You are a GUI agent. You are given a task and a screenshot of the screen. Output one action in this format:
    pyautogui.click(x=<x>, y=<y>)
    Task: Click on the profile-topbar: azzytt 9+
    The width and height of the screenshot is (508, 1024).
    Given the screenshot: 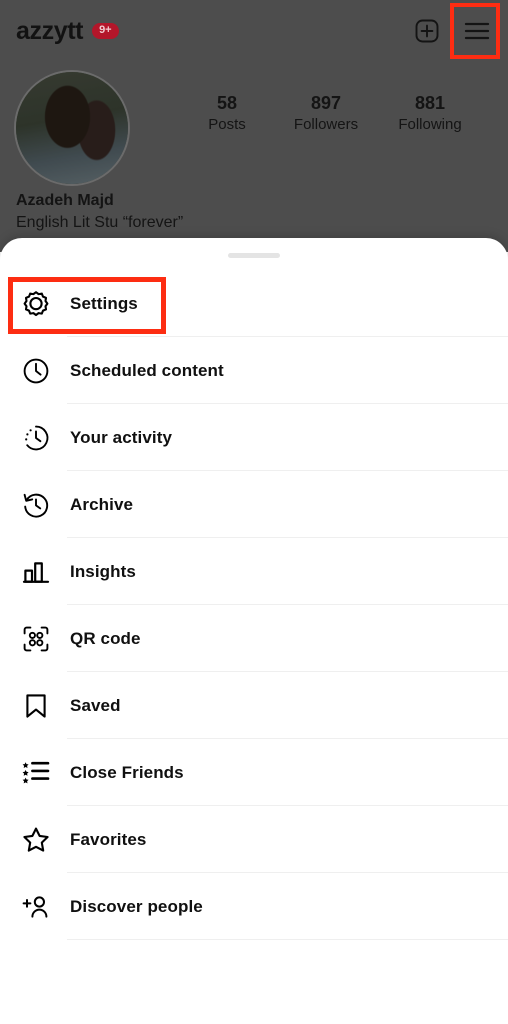 What is the action you would take?
    pyautogui.click(x=254, y=31)
    